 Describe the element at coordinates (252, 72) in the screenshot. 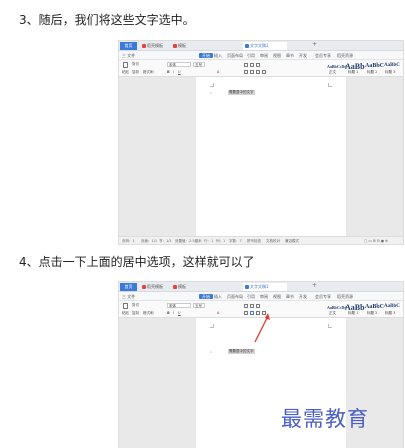

I see `align-center-icon` at that location.